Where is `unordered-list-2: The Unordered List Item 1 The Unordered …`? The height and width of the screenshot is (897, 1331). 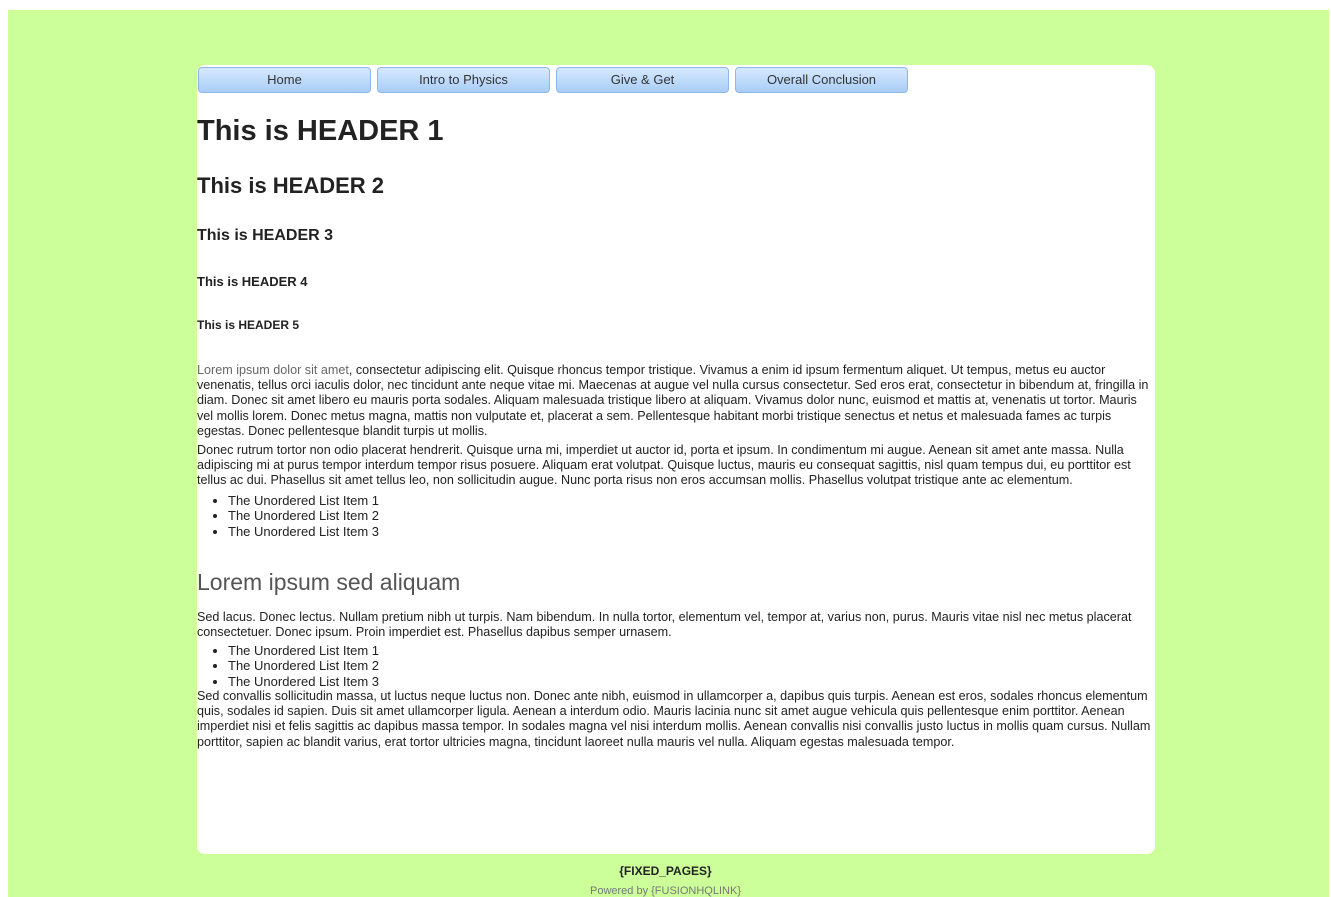 unordered-list-2: The Unordered List Item 1 The Unordered … is located at coordinates (676, 666).